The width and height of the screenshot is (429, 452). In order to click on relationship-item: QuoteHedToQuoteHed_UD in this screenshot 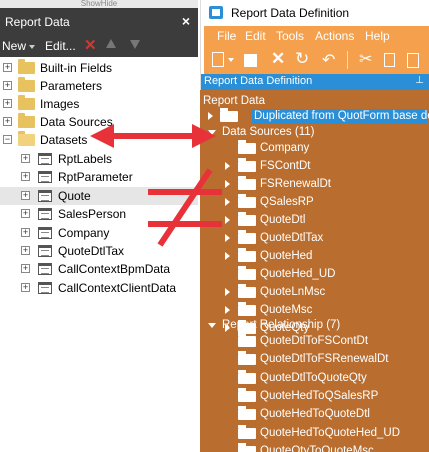, I will do `click(314, 433)`.